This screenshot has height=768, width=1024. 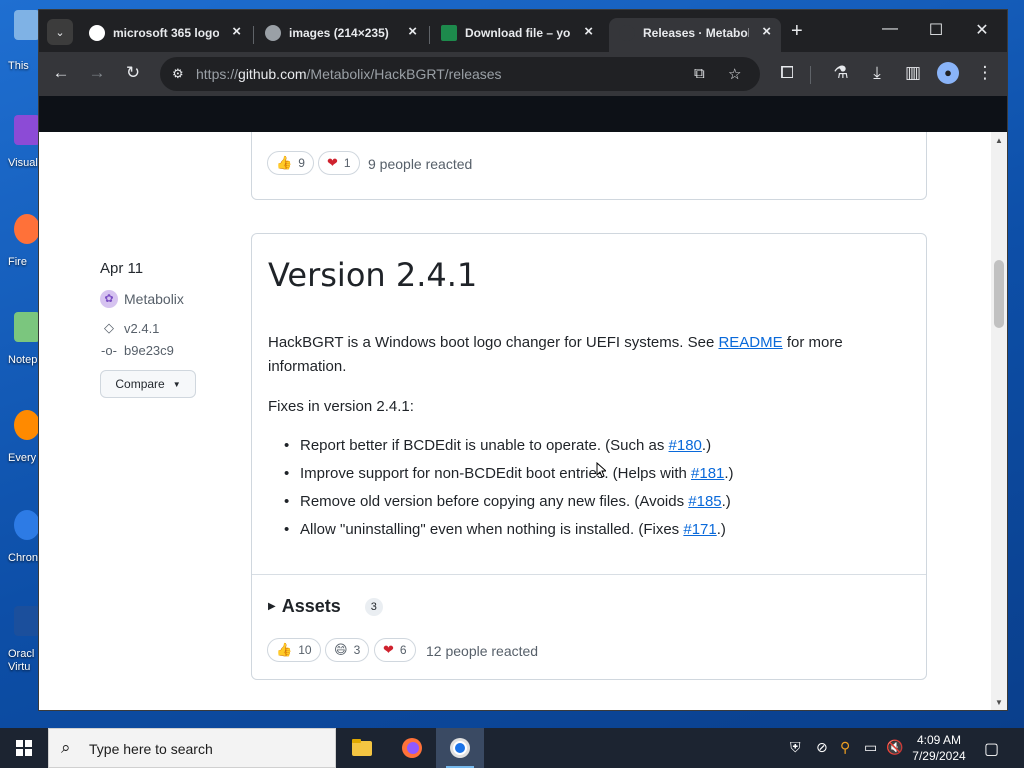 I want to click on desktop-icon-virtualbox: Oracl Virtu, so click(x=20, y=646).